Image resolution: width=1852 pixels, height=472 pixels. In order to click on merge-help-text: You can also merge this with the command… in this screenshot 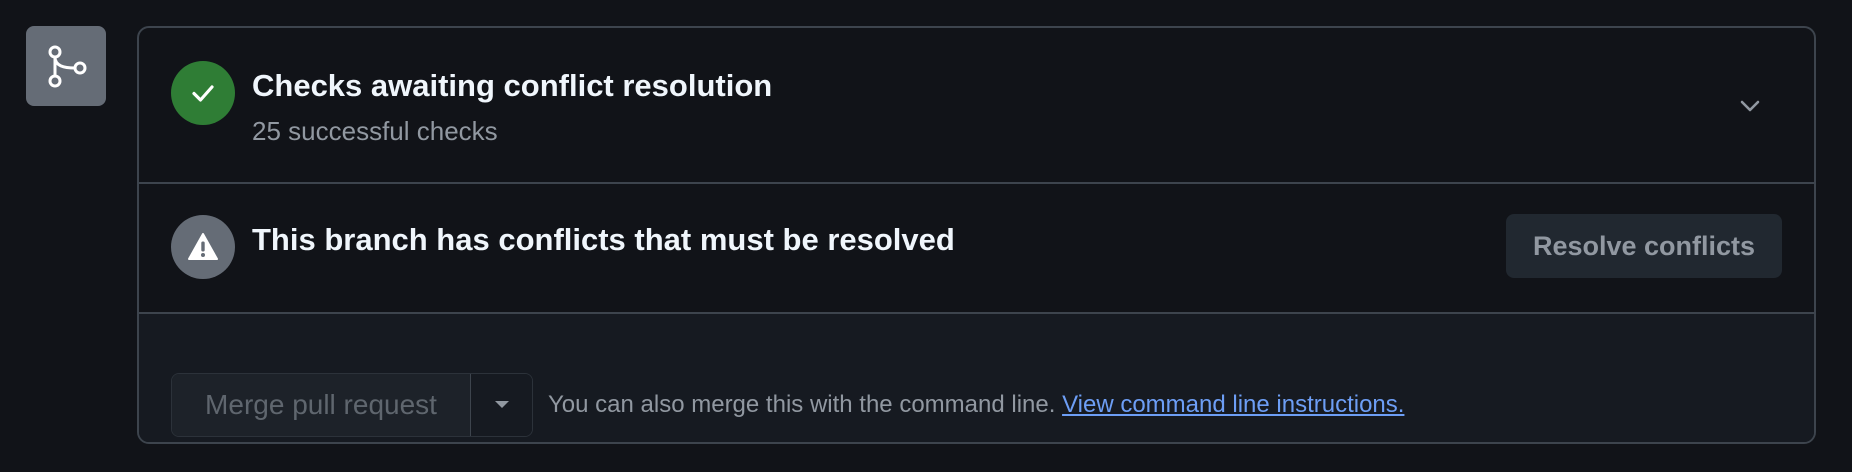, I will do `click(976, 405)`.